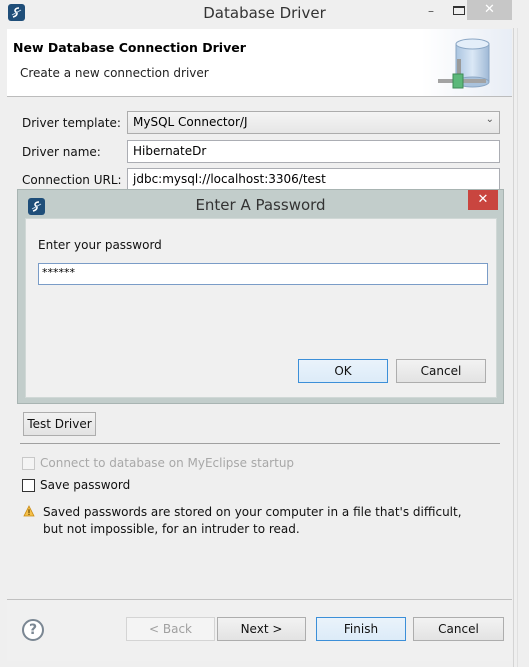  What do you see at coordinates (190, 122) in the screenshot?
I see `driver-template-value: MySQL Connector/J` at bounding box center [190, 122].